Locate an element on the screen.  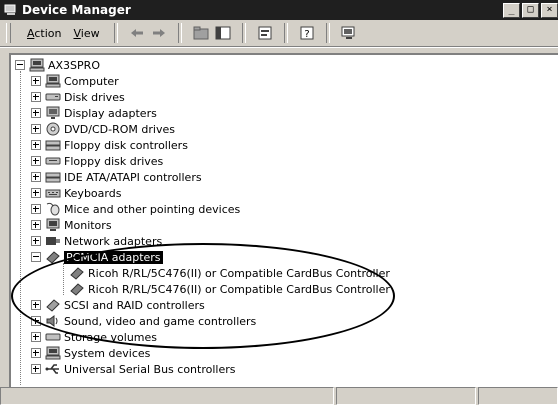
show-hide-tree-icon is located at coordinates (223, 33).